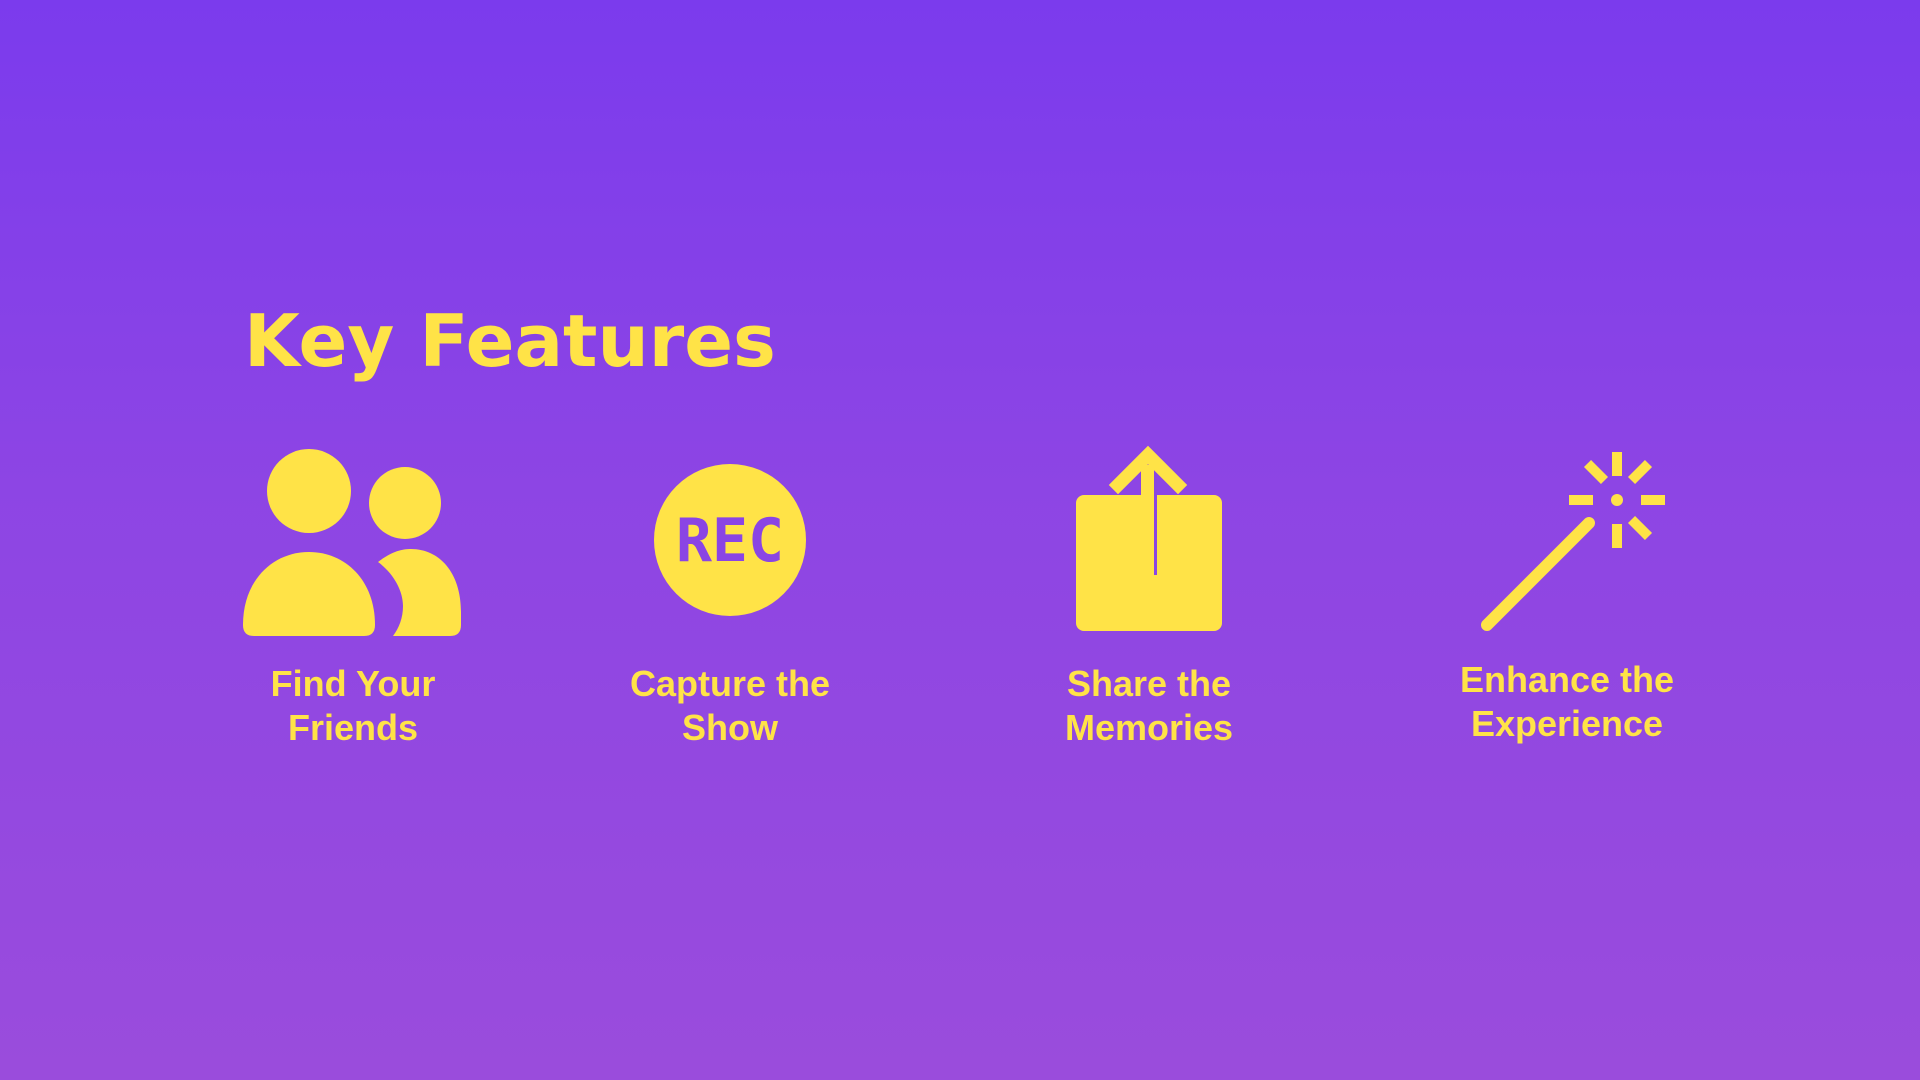  Describe the element at coordinates (510, 341) in the screenshot. I see `page-title: Key Features` at that location.